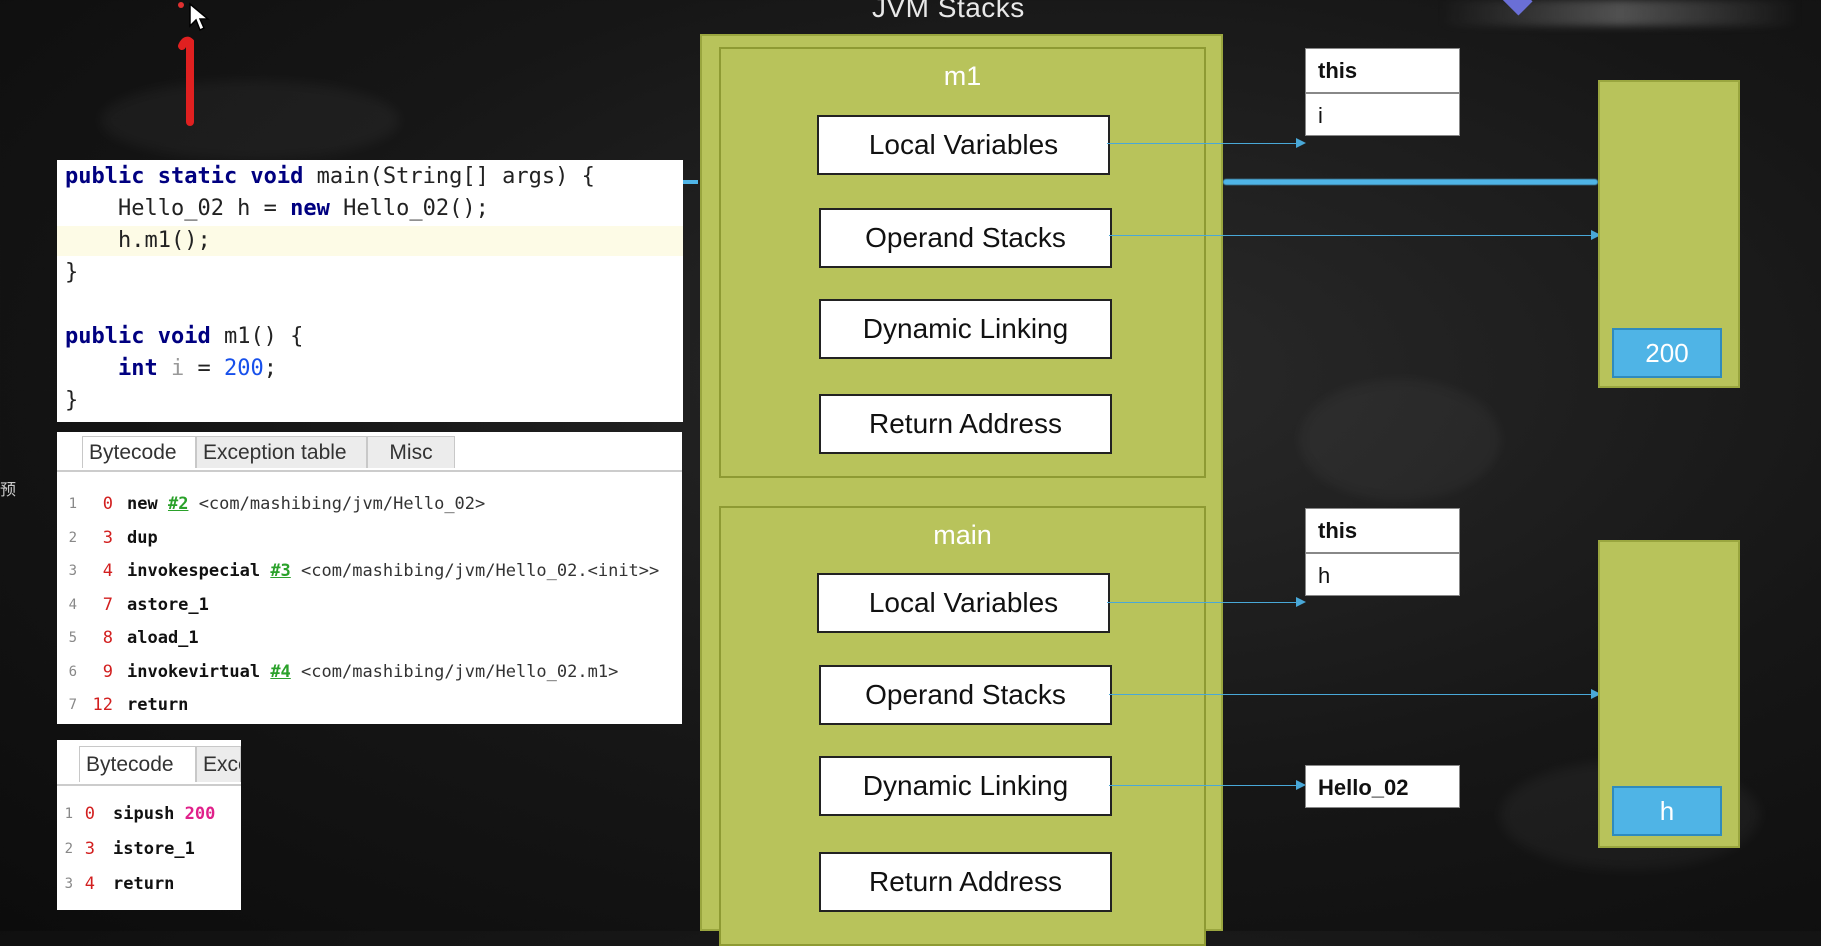 The height and width of the screenshot is (946, 1821). Describe the element at coordinates (164, 814) in the screenshot. I see `bytecode-instruction: sipush 200` at that location.